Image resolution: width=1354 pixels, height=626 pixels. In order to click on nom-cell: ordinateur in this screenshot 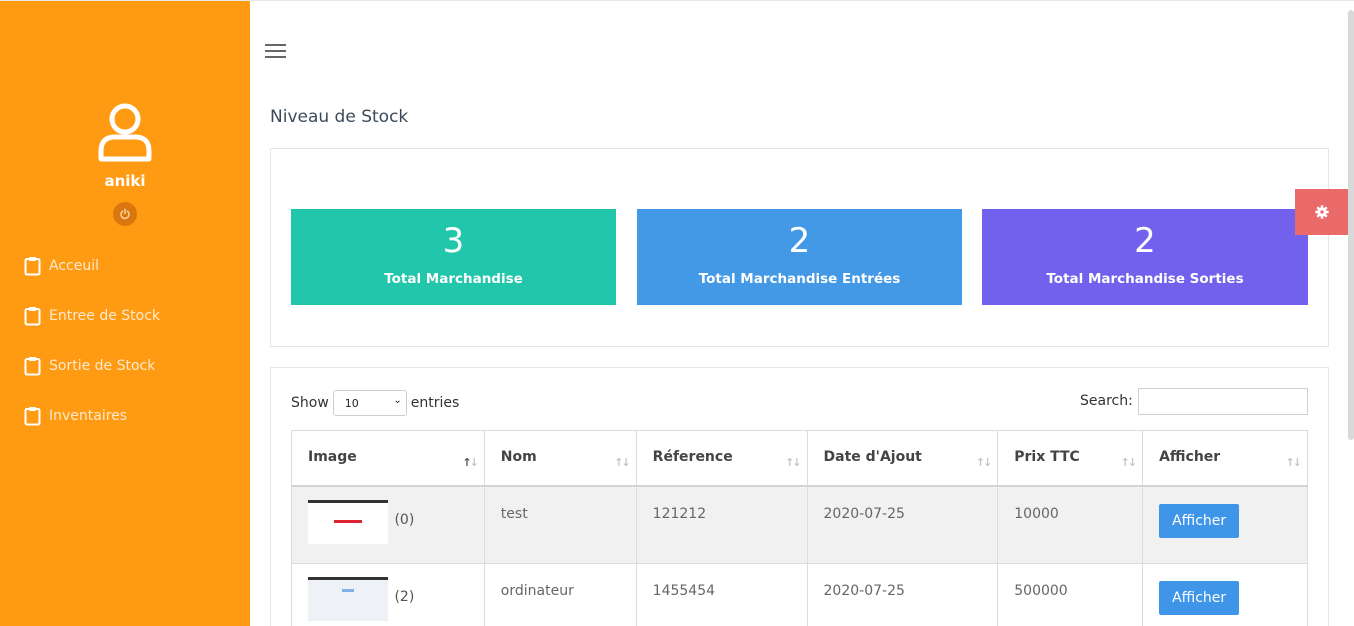, I will do `click(560, 594)`.